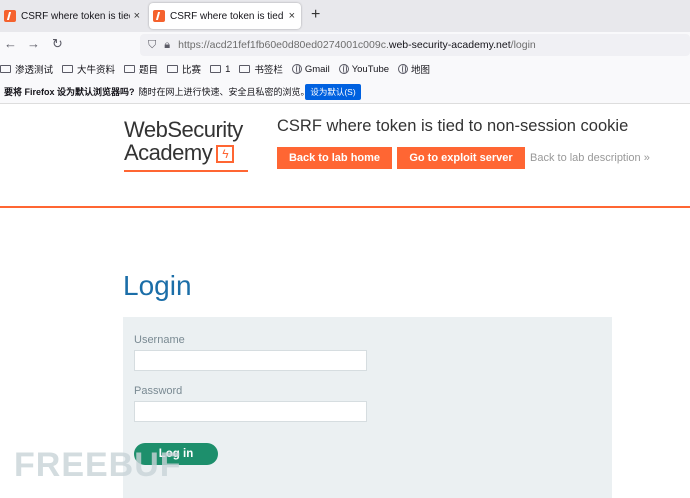 The height and width of the screenshot is (498, 690). What do you see at coordinates (158, 391) in the screenshot?
I see `password-label: Password` at bounding box center [158, 391].